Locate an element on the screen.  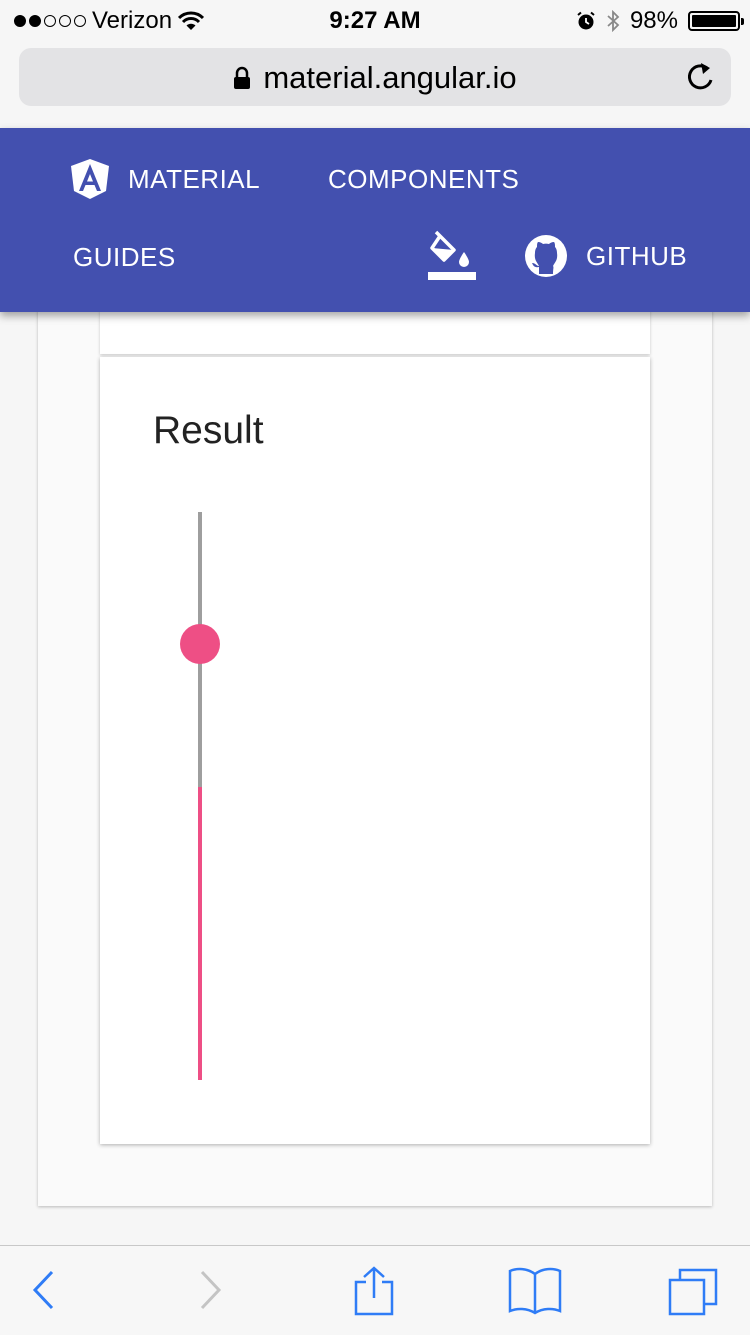
theme-picker-button is located at coordinates (452, 255).